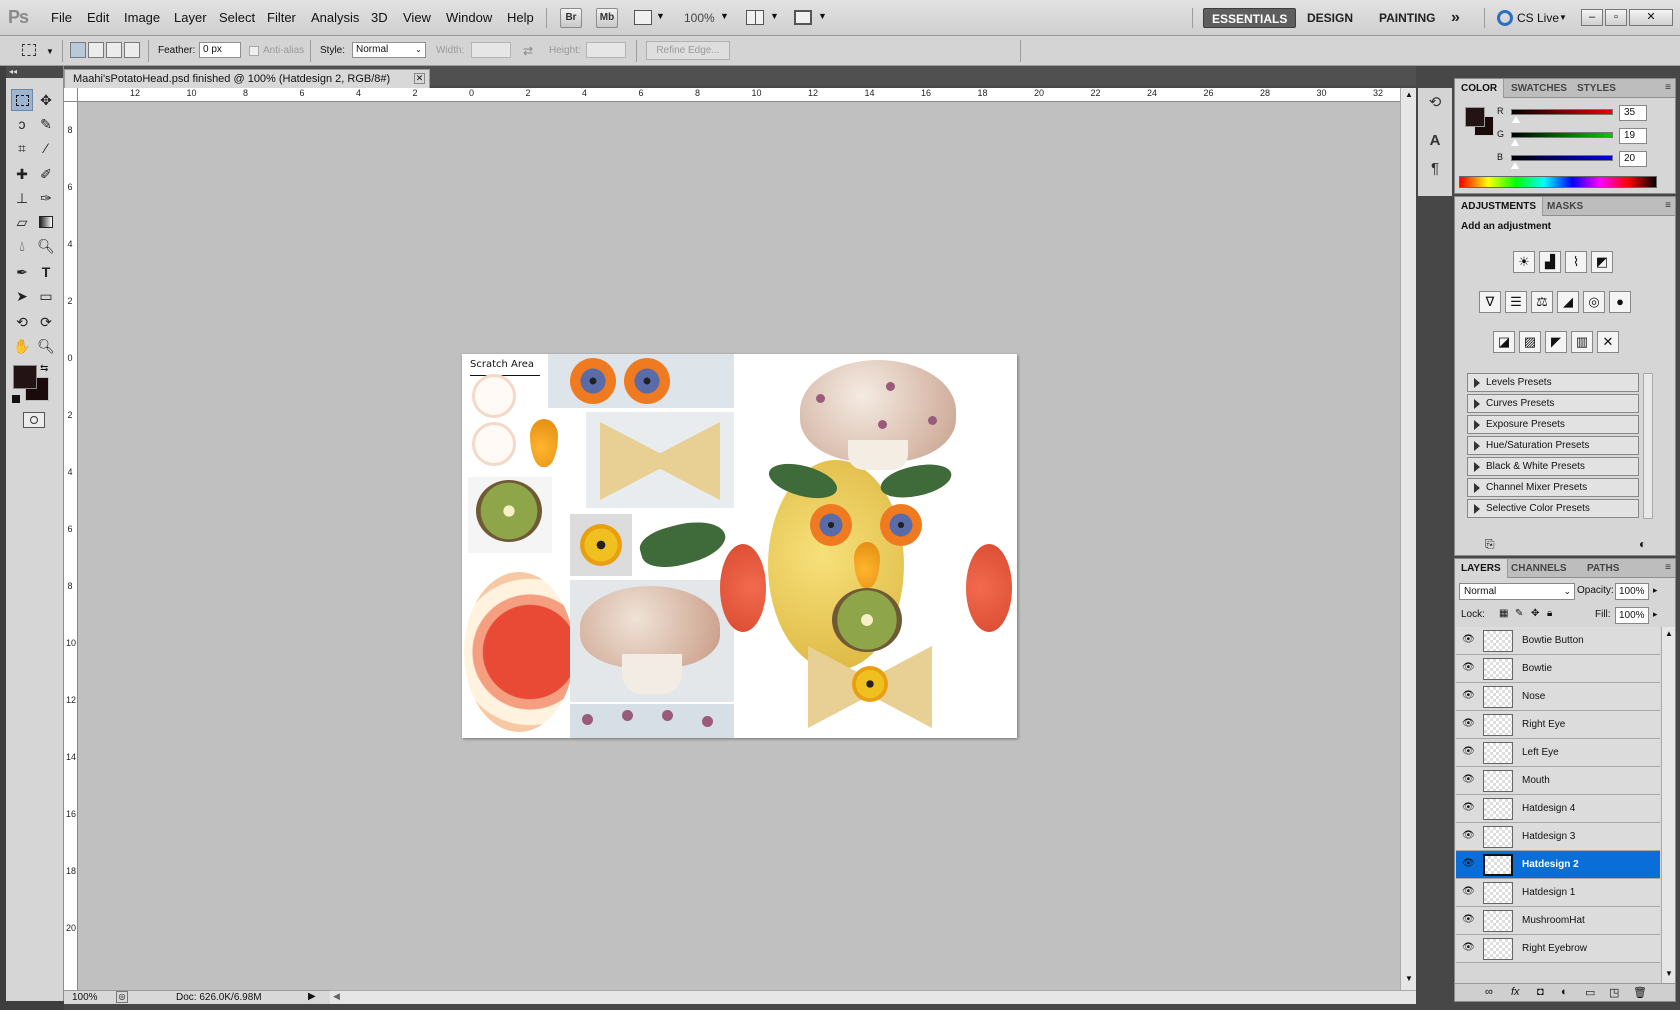  I want to click on restore-button: ▫, so click(1616, 17).